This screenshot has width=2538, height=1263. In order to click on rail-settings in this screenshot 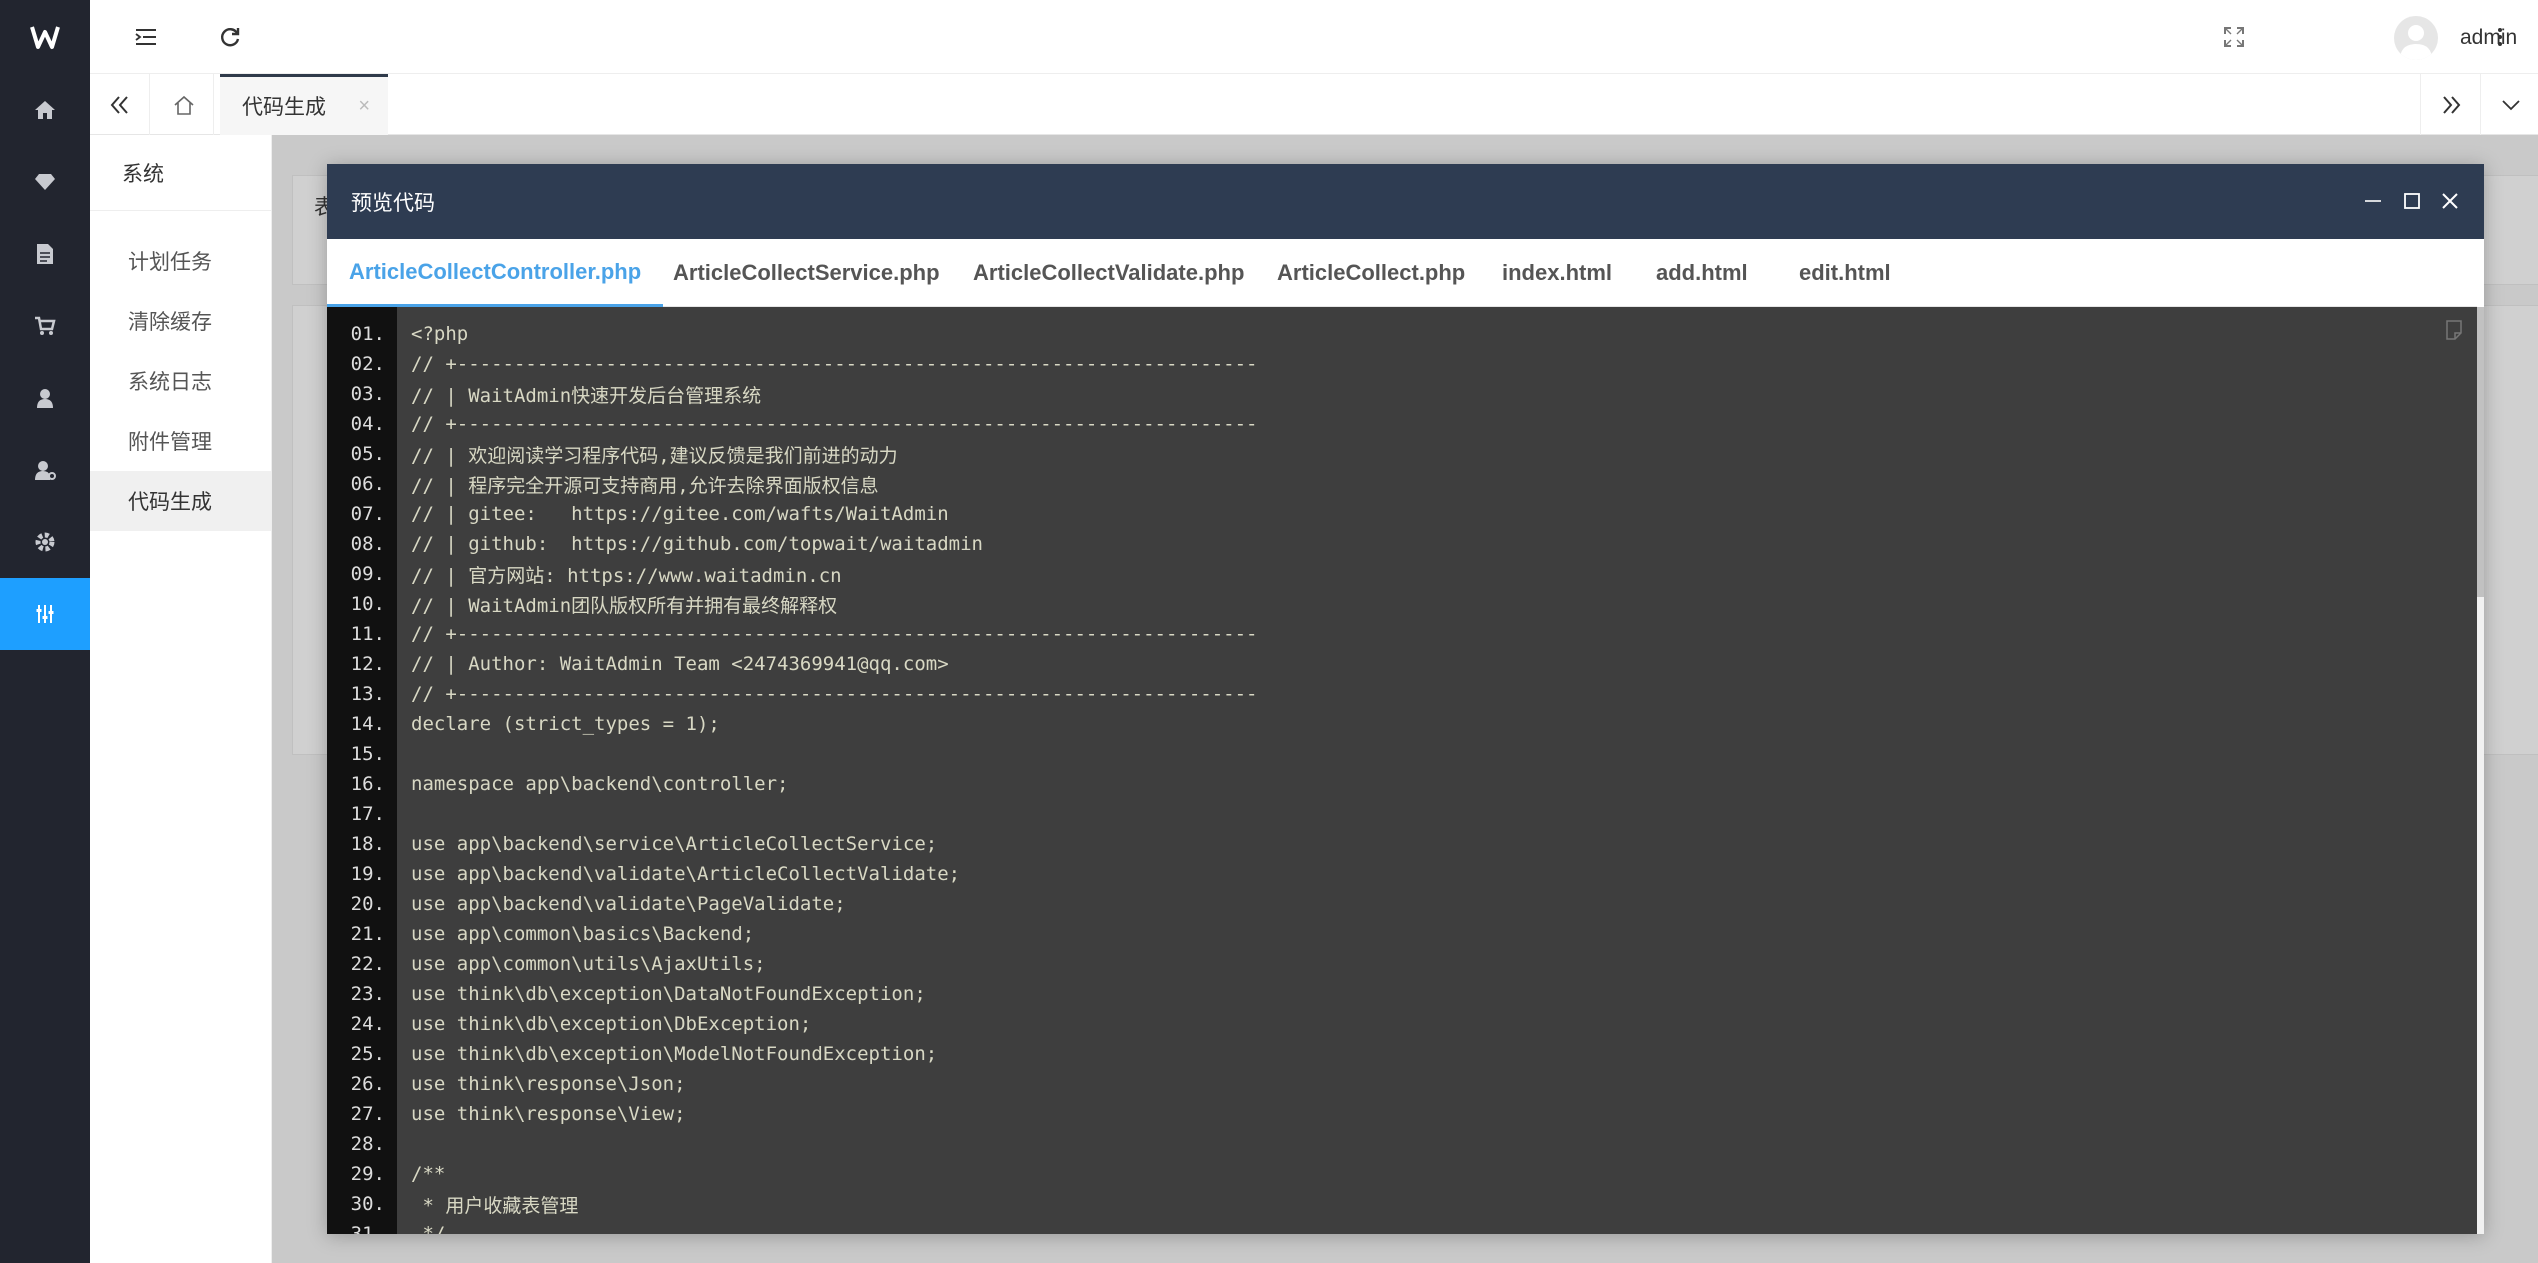, I will do `click(45, 542)`.